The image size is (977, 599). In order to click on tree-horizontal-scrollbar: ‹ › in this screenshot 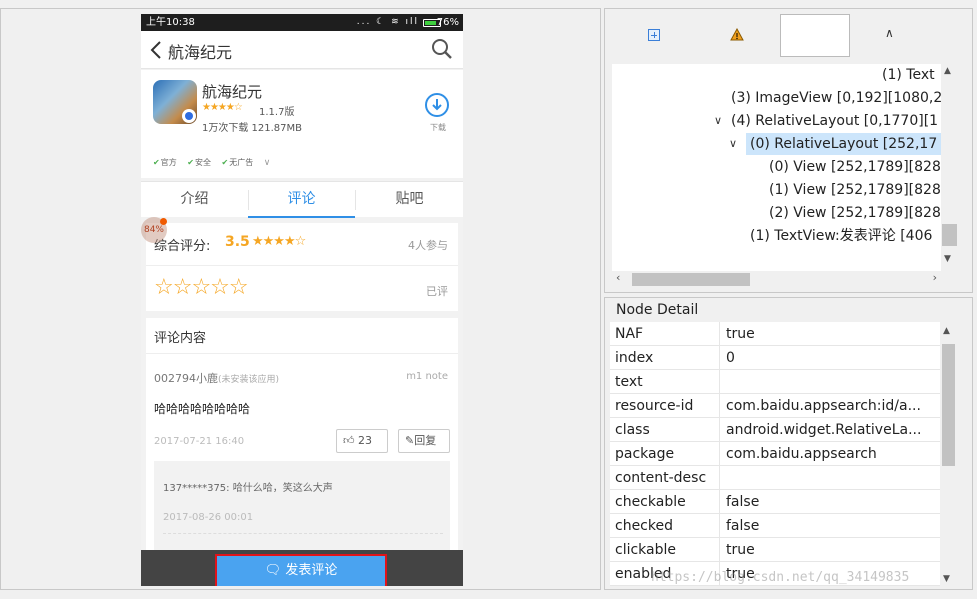, I will do `click(776, 279)`.